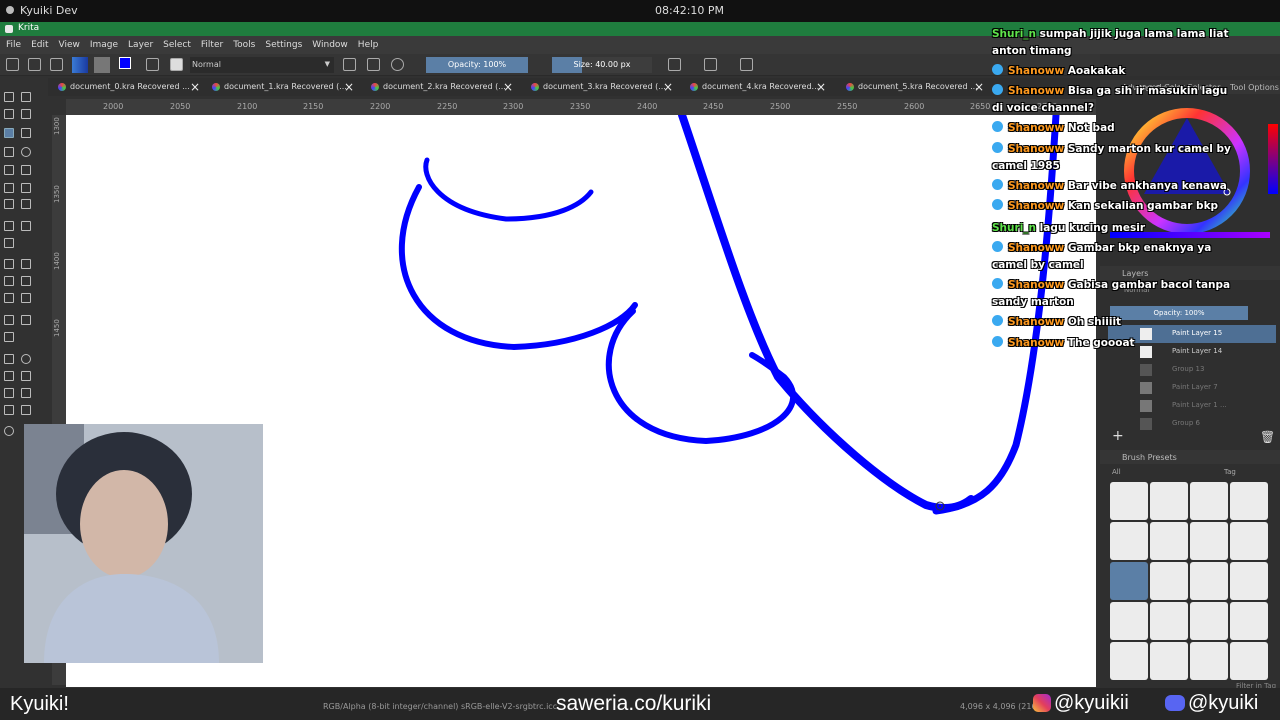 The image size is (1280, 720). Describe the element at coordinates (26, 393) in the screenshot. I see `similar-select-tool-icon` at that location.